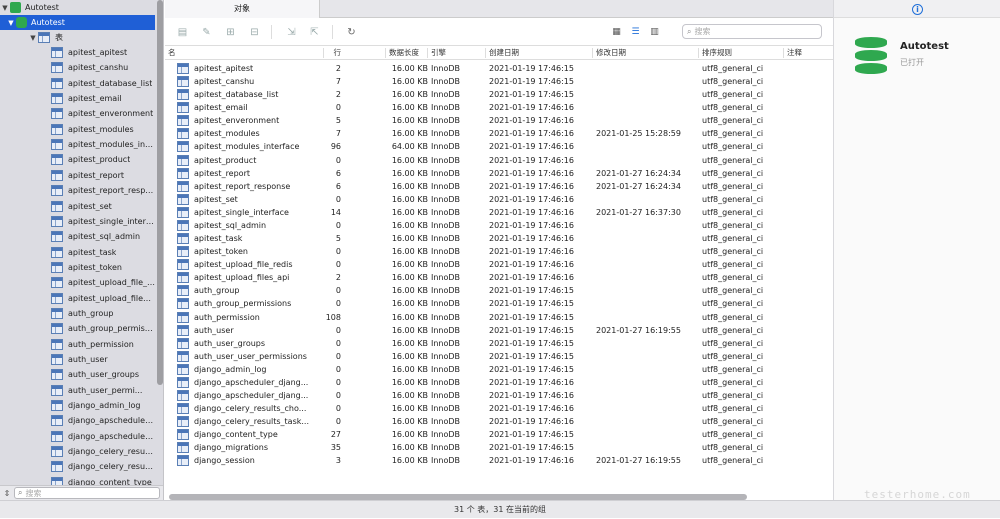 This screenshot has height=519, width=1000. What do you see at coordinates (609, 53) in the screenshot?
I see `column-header-modified: 修改日期` at bounding box center [609, 53].